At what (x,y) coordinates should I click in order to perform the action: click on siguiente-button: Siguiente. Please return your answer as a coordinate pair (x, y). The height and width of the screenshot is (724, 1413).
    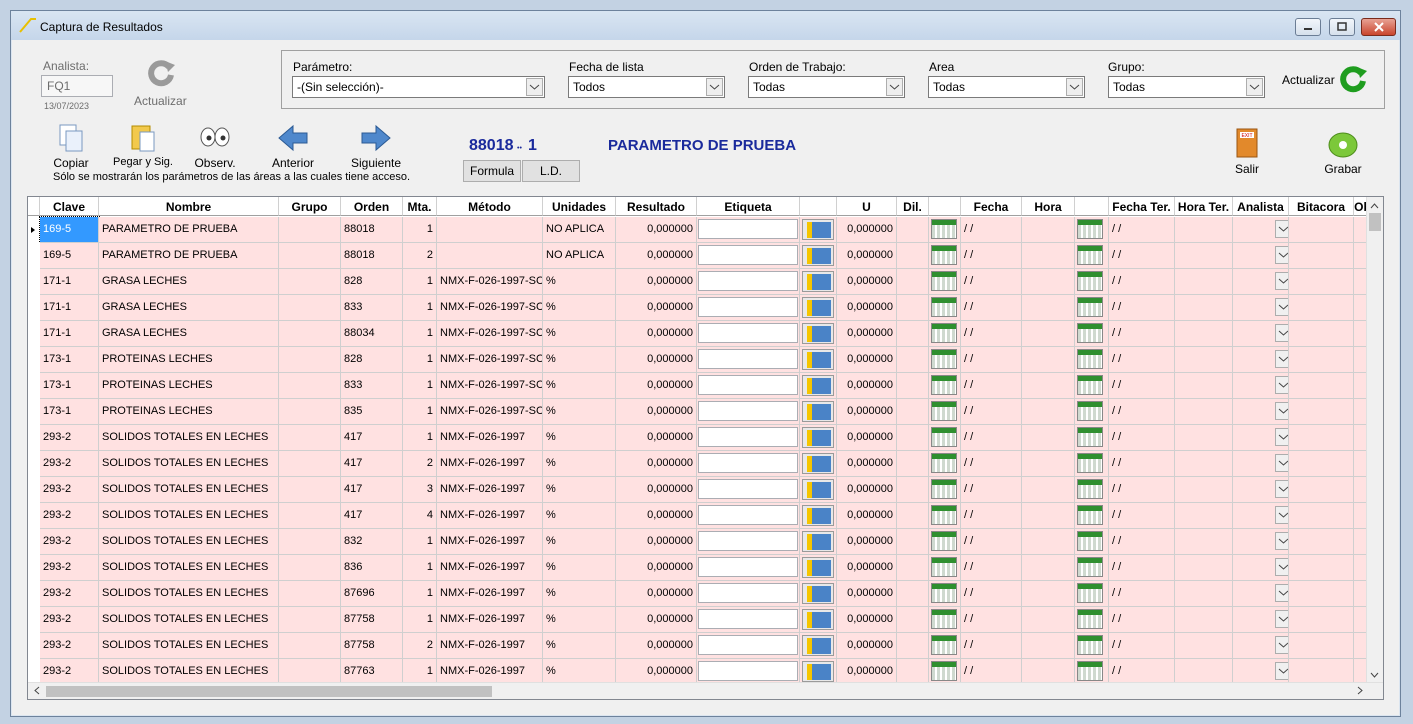
    Looking at the image, I should click on (376, 146).